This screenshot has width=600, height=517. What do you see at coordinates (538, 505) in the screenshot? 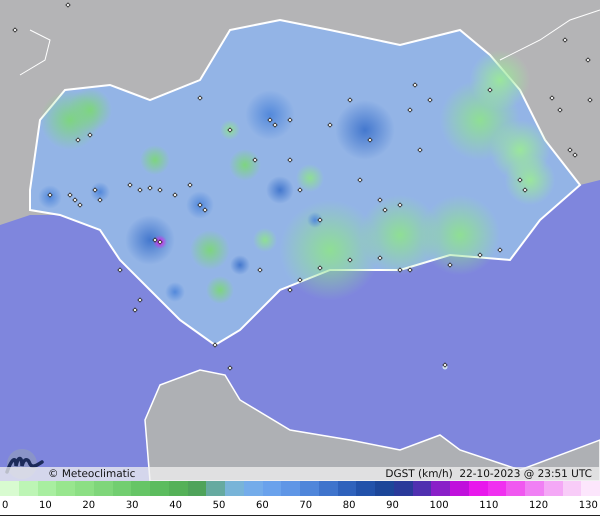
I see `scale-label: 120` at bounding box center [538, 505].